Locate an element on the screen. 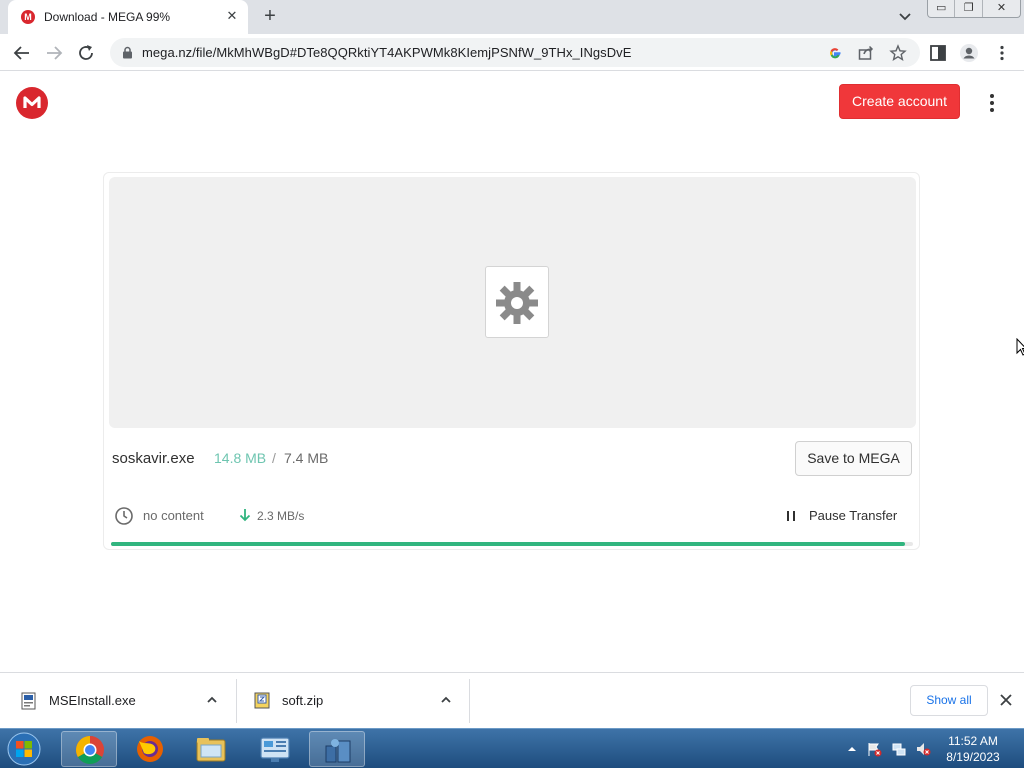  download-item: soft.zip is located at coordinates (353, 701).